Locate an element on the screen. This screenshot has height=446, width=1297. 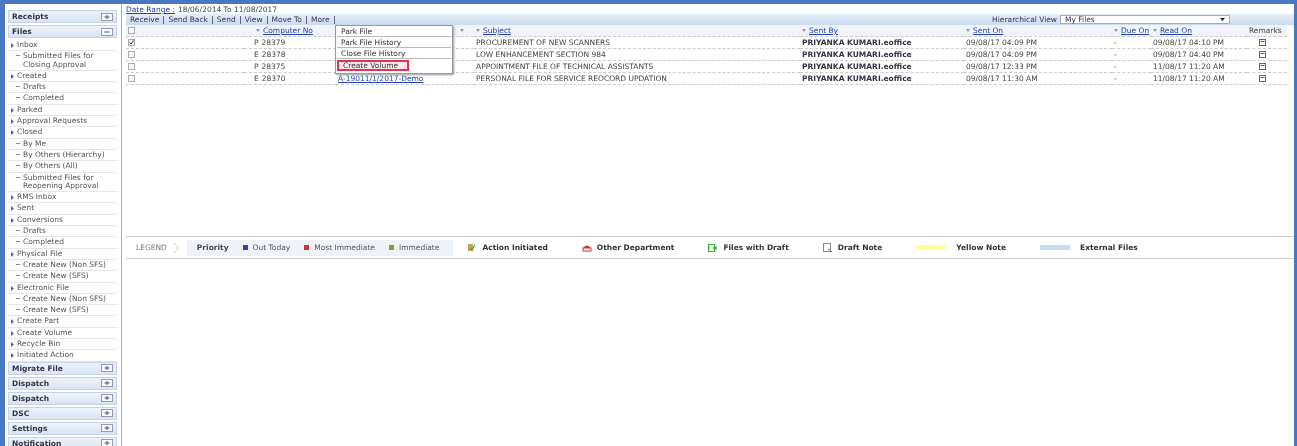
select-all-checkbox is located at coordinates (131, 30).